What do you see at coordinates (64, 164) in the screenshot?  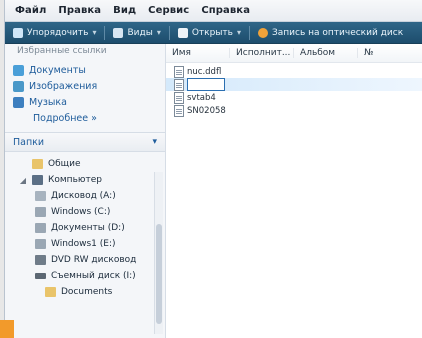 I see `tree-item-label: Общие` at bounding box center [64, 164].